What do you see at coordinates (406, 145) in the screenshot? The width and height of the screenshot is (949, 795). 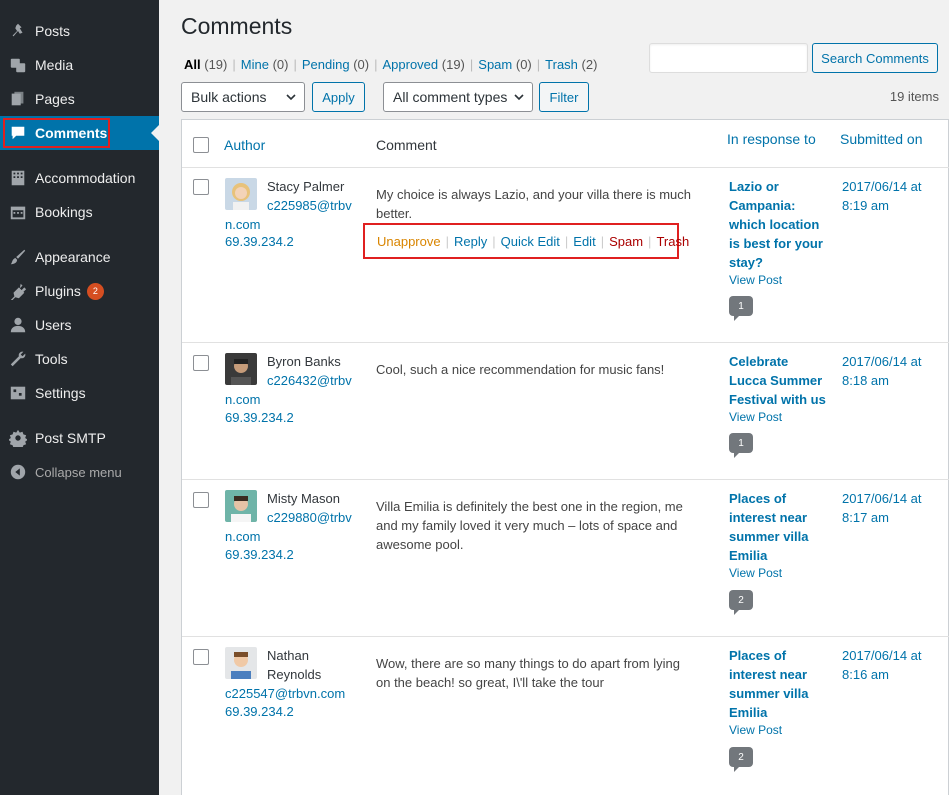 I see `column-comment: Comment` at bounding box center [406, 145].